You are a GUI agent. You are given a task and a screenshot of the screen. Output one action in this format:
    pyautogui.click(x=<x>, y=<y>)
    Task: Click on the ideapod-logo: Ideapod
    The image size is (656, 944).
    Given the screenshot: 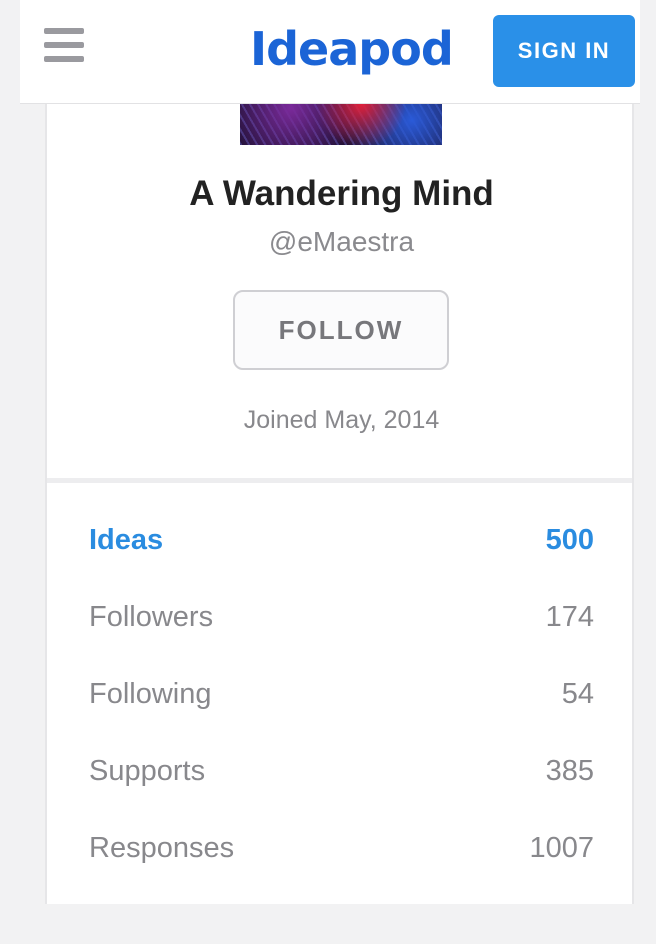 What is the action you would take?
    pyautogui.click(x=352, y=49)
    